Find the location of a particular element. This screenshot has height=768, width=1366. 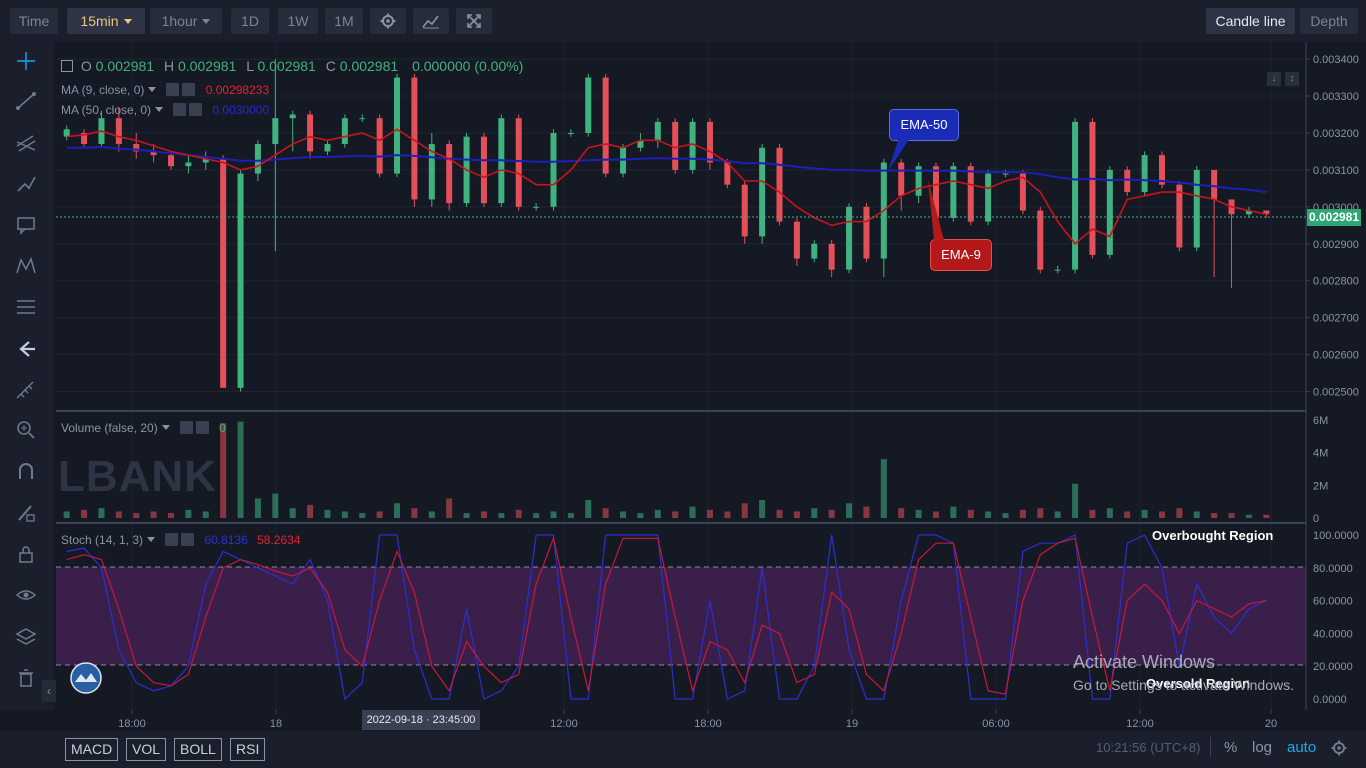

percent-toggle: % is located at coordinates (1230, 747).